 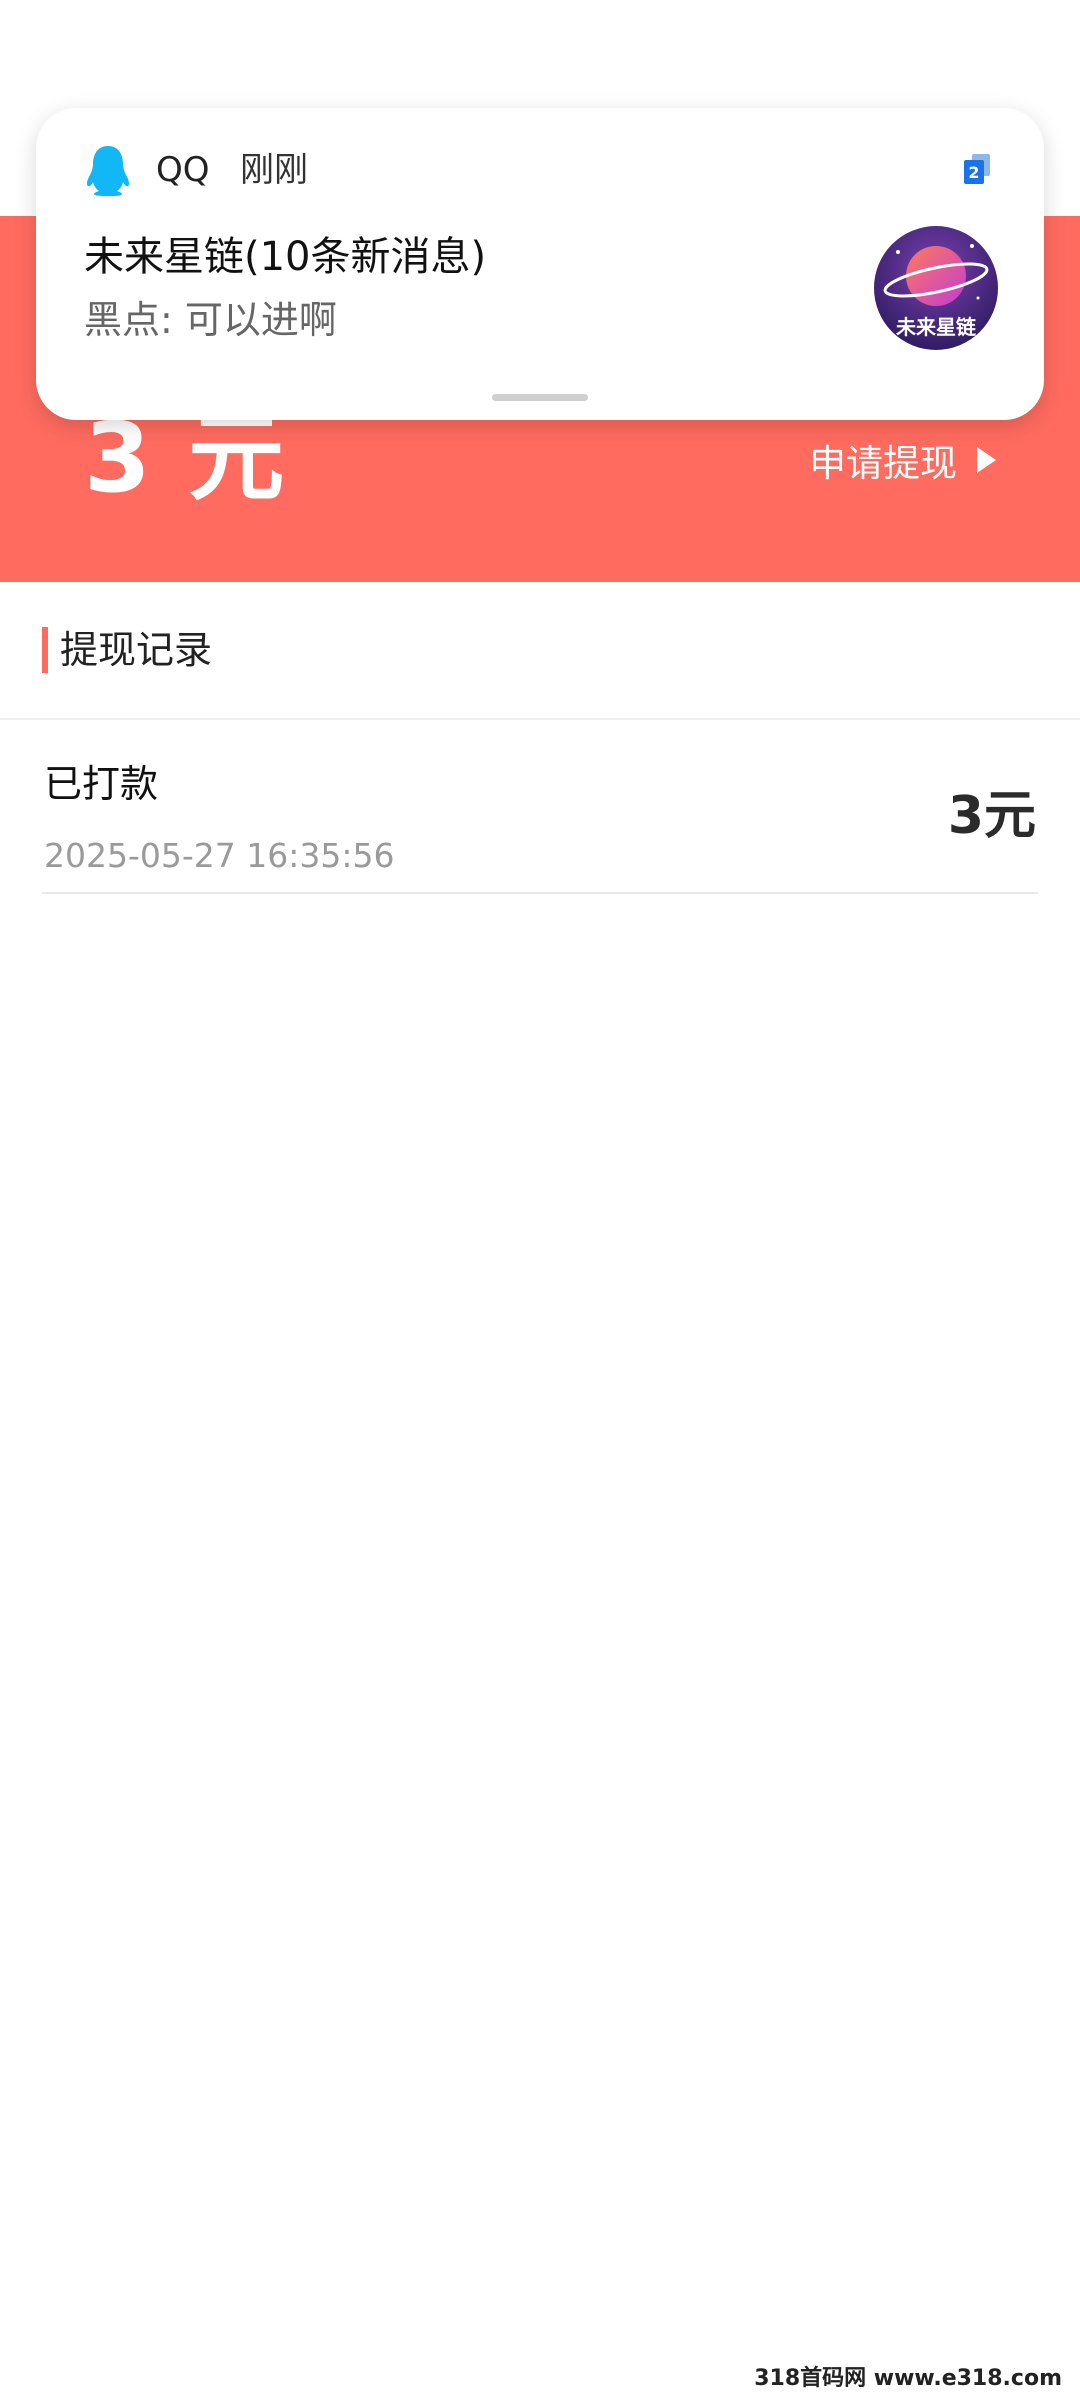 What do you see at coordinates (991, 816) in the screenshot?
I see `record-amount: 3元` at bounding box center [991, 816].